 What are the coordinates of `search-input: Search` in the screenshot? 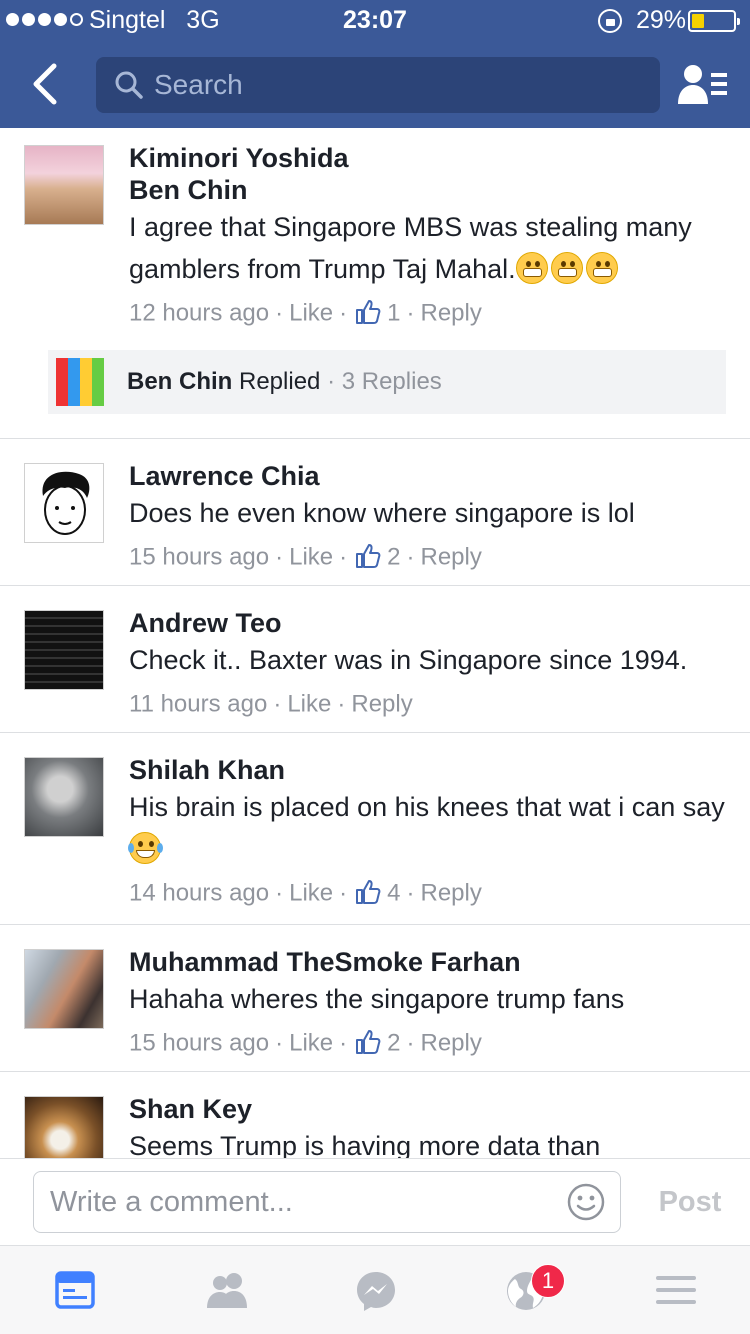 It's located at (198, 85).